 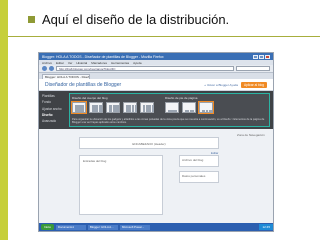 What do you see at coordinates (164, 36) in the screenshot?
I see `slide-accent-rule` at bounding box center [164, 36].